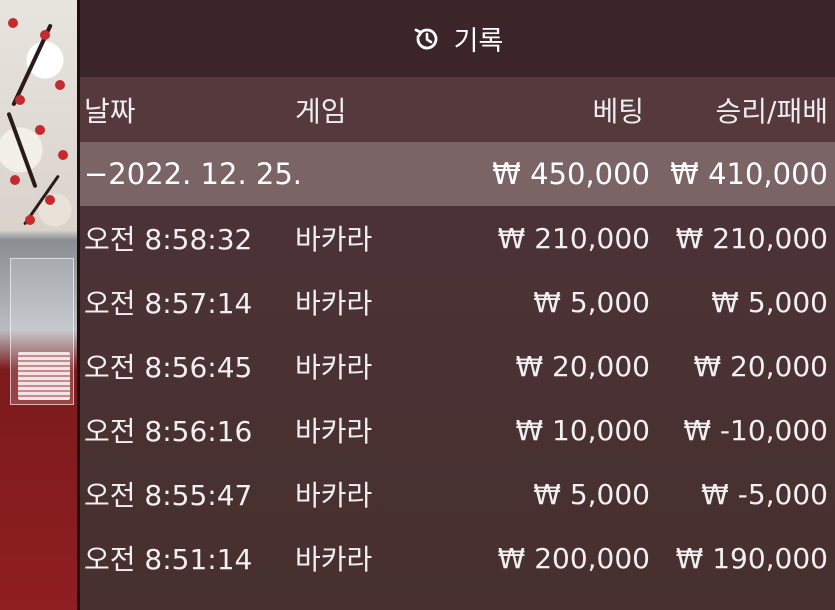 Image resolution: width=835 pixels, height=610 pixels. Describe the element at coordinates (168, 495) in the screenshot. I see `row-time: 오전 8:55:47` at that location.